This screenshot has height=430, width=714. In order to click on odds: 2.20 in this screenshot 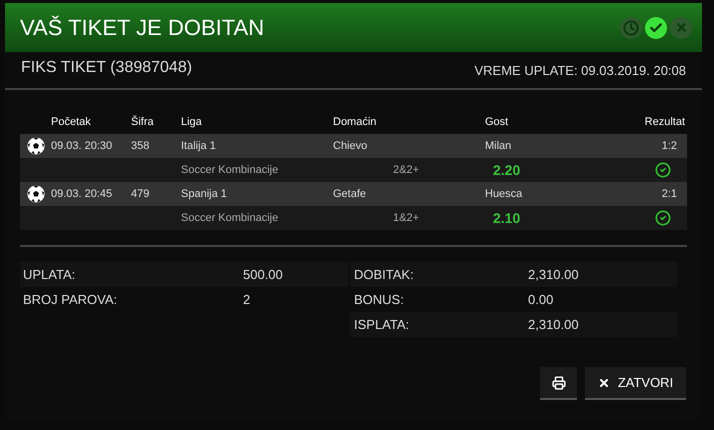, I will do `click(507, 170)`.